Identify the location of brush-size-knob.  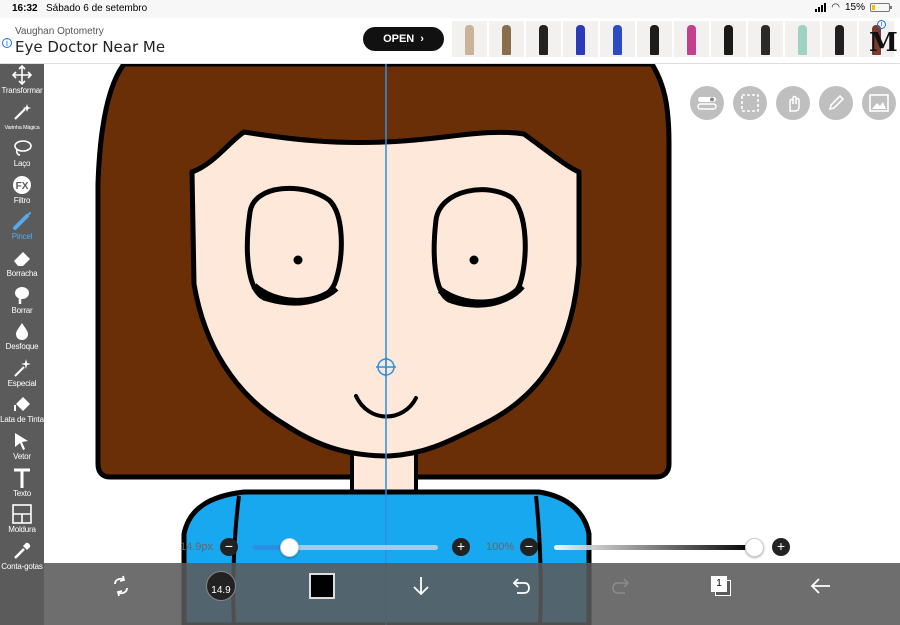
(290, 547).